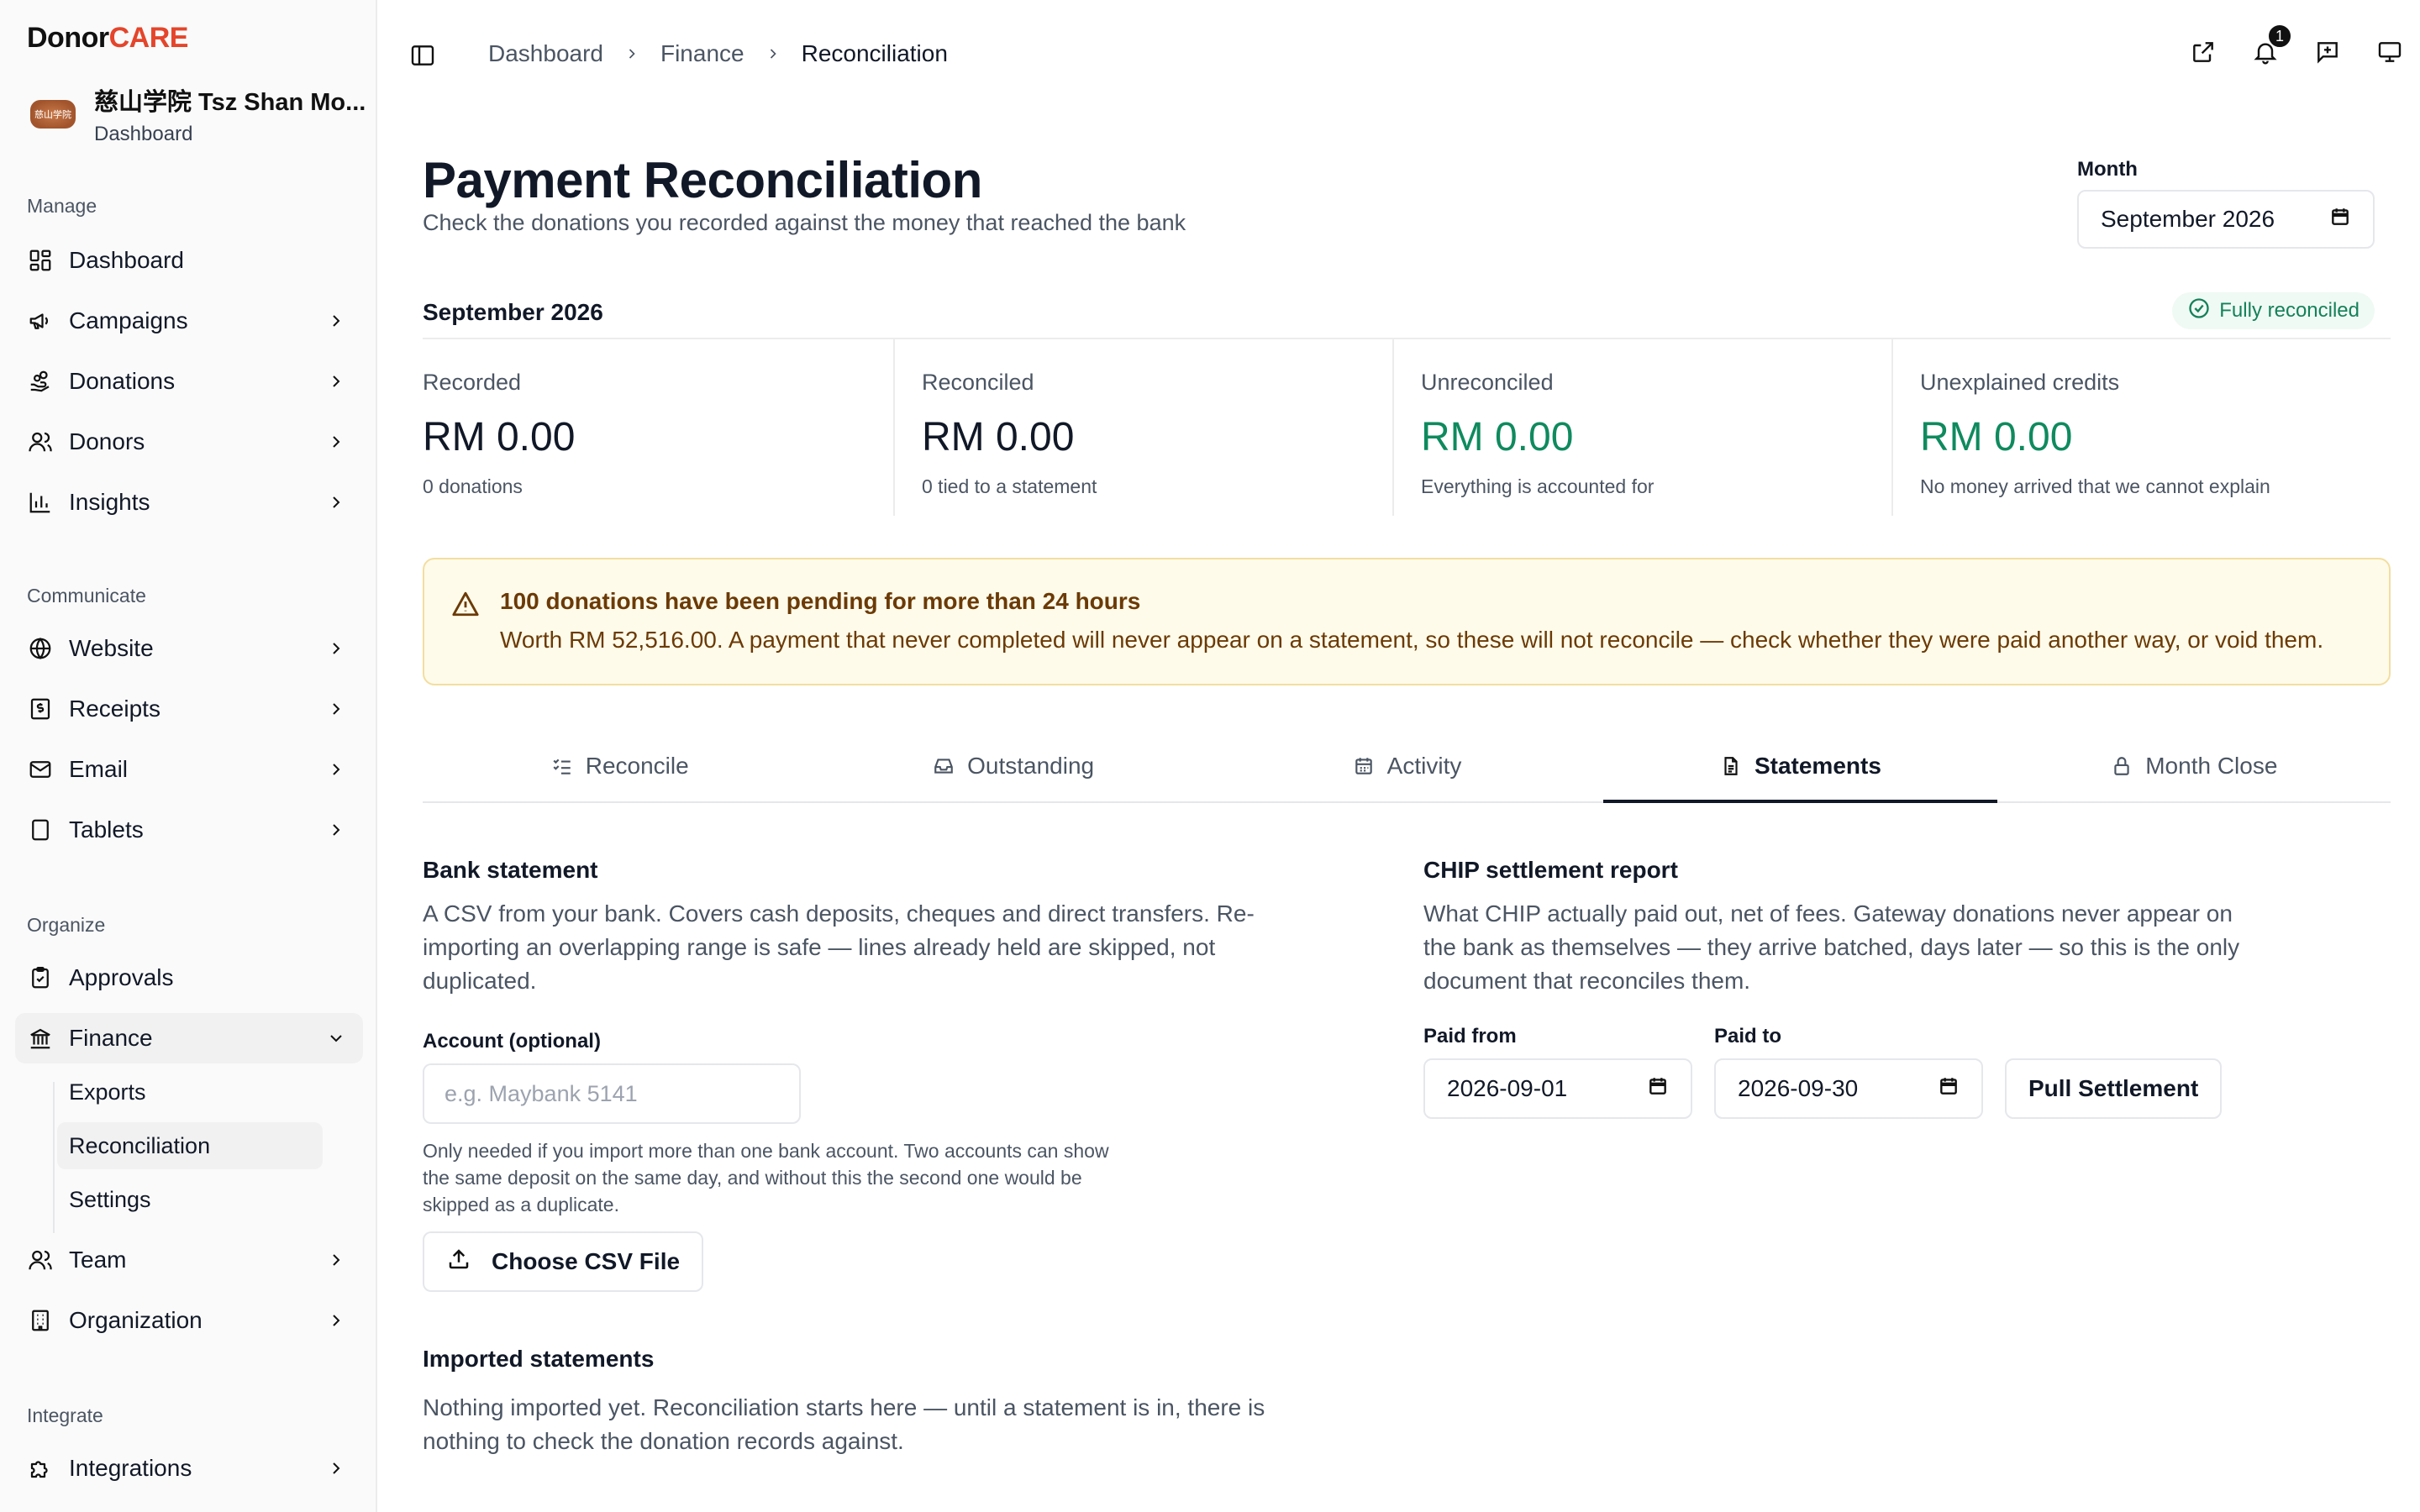 Image resolution: width=2420 pixels, height=1512 pixels. I want to click on stat-recorded: Recorded RM 0.00 0 donations, so click(659, 427).